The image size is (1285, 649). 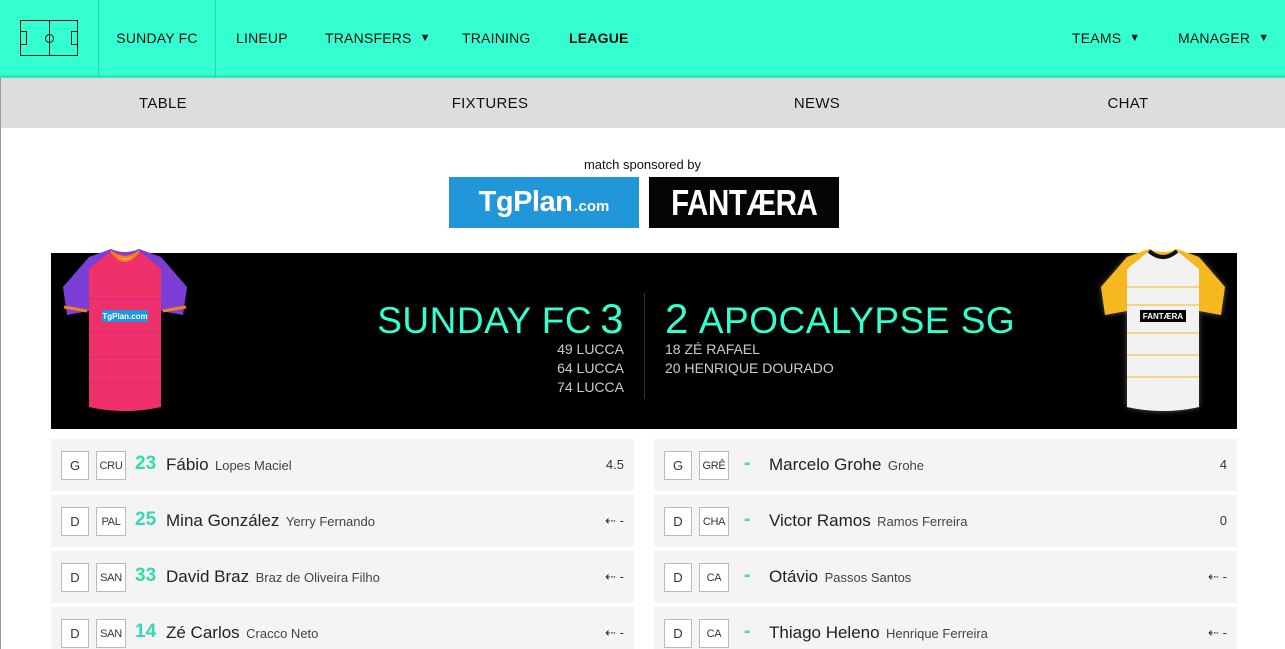 What do you see at coordinates (111, 465) in the screenshot?
I see `club-badge: CRU` at bounding box center [111, 465].